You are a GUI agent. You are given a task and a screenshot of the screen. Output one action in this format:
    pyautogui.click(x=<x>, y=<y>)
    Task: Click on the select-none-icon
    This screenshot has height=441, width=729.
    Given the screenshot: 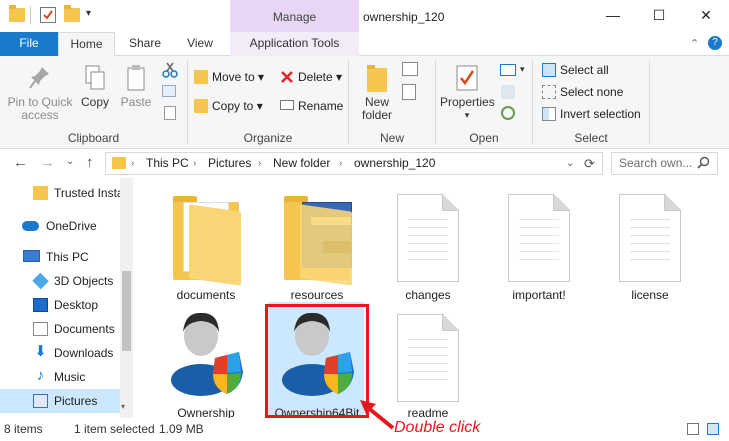 What is the action you would take?
    pyautogui.click(x=549, y=91)
    